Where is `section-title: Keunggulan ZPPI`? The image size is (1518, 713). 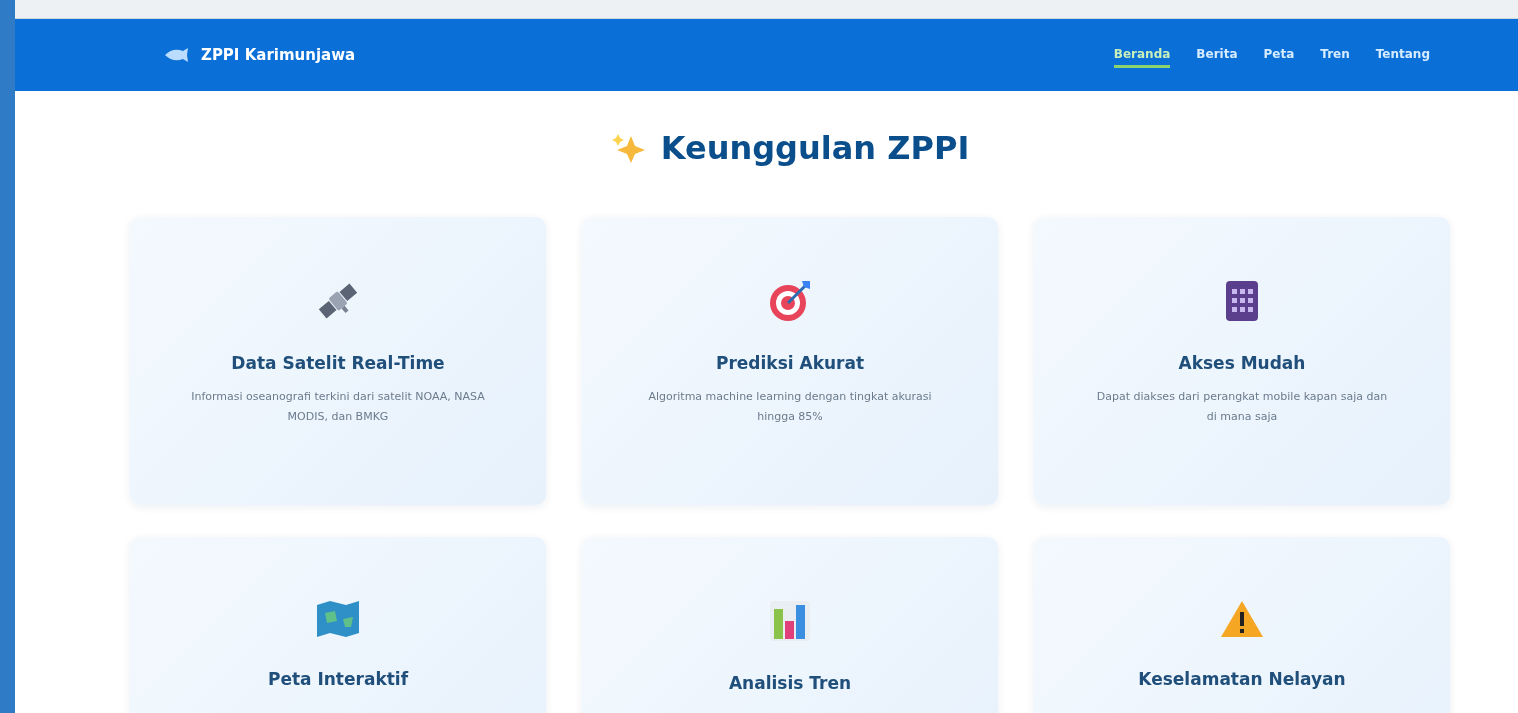
section-title: Keunggulan ZPPI is located at coordinates (815, 148).